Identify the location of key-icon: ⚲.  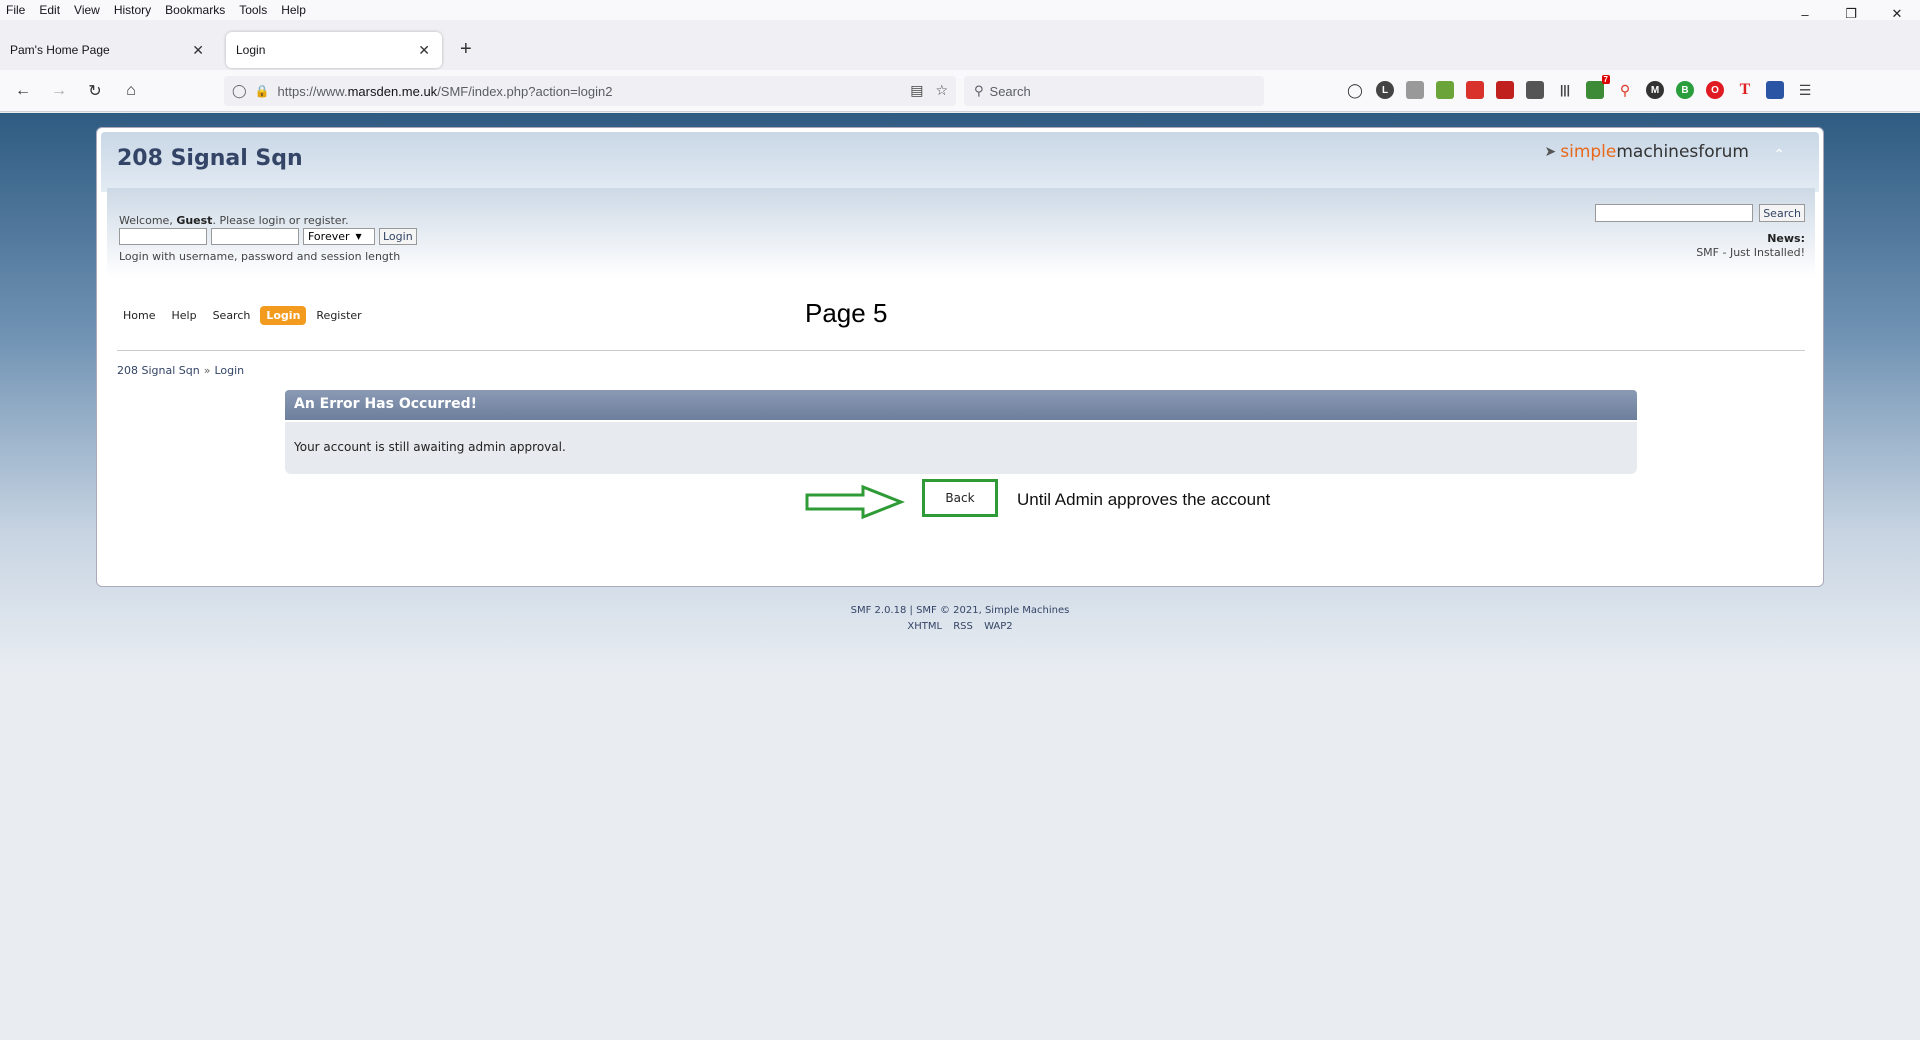
(1625, 90).